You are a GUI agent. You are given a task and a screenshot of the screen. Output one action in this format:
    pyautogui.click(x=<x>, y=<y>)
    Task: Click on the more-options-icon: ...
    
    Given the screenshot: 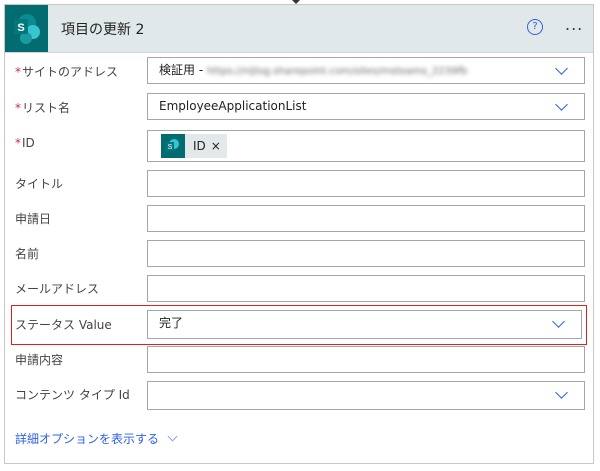 What is the action you would take?
    pyautogui.click(x=574, y=24)
    